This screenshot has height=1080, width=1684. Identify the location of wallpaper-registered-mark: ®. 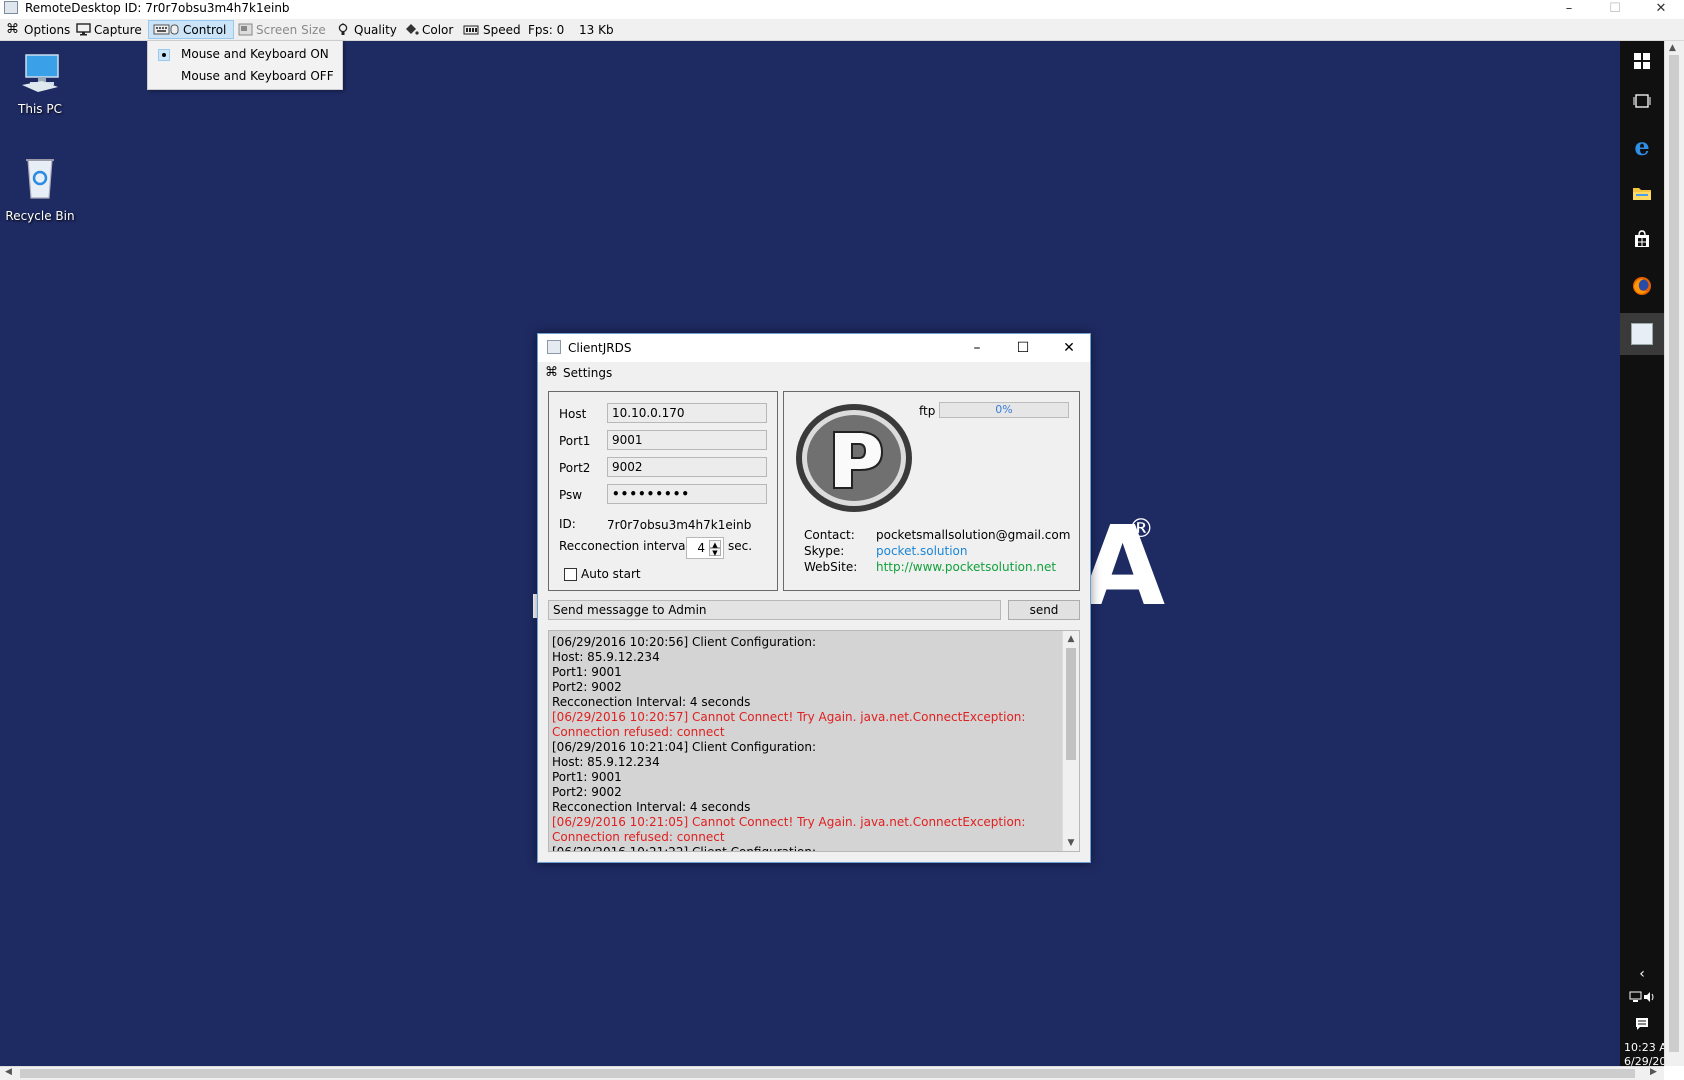
(1141, 529).